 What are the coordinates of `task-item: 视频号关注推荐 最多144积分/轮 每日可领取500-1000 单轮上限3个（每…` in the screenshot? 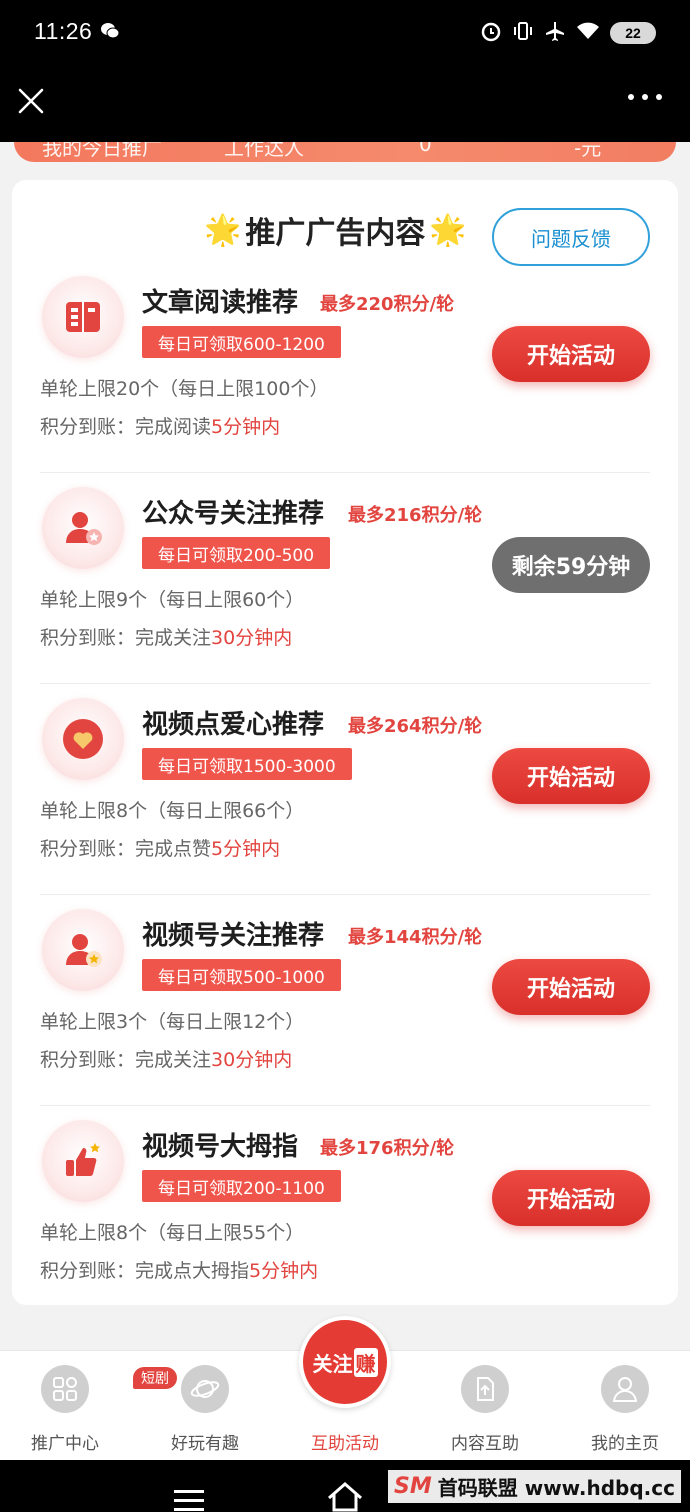 It's located at (345, 1000).